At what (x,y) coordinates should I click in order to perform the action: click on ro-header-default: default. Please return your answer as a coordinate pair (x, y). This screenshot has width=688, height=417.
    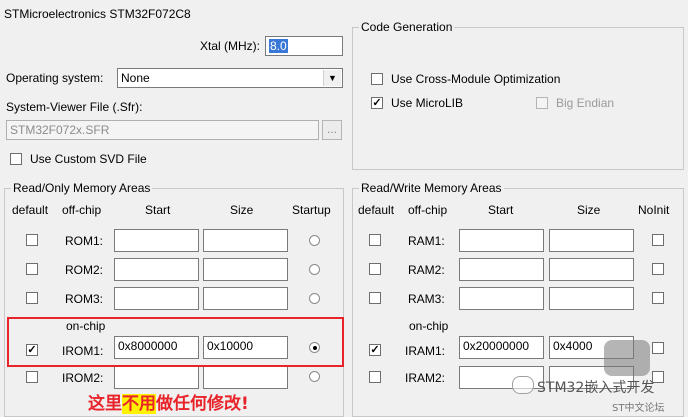
    Looking at the image, I should click on (30, 210).